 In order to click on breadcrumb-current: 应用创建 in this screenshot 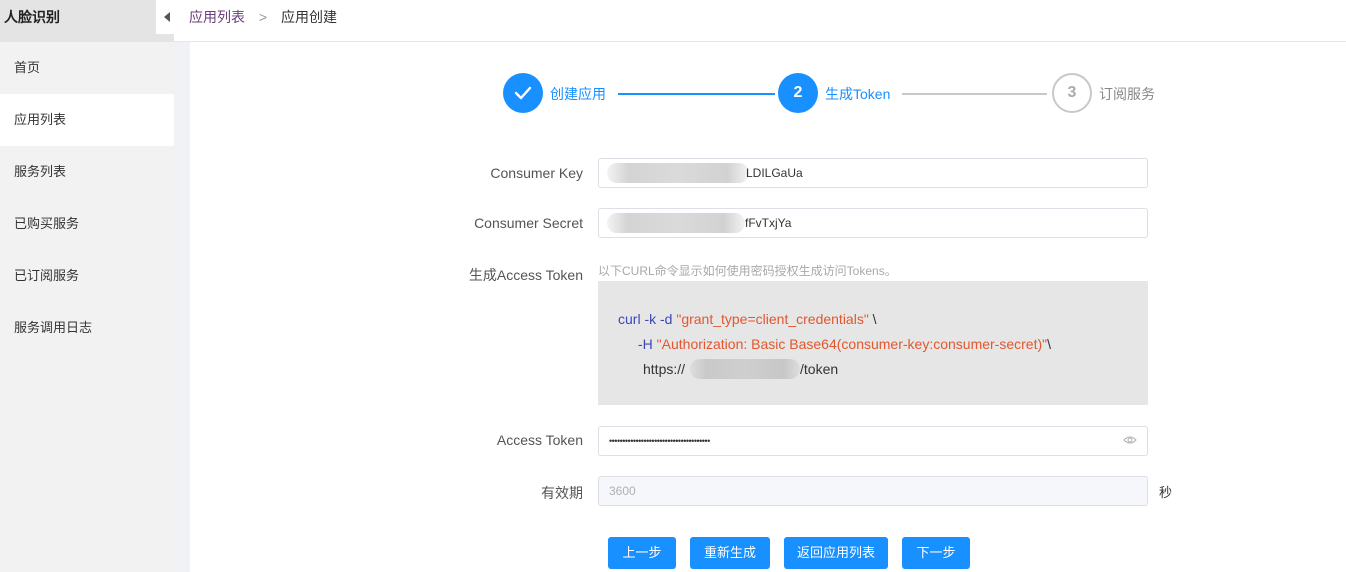, I will do `click(308, 17)`.